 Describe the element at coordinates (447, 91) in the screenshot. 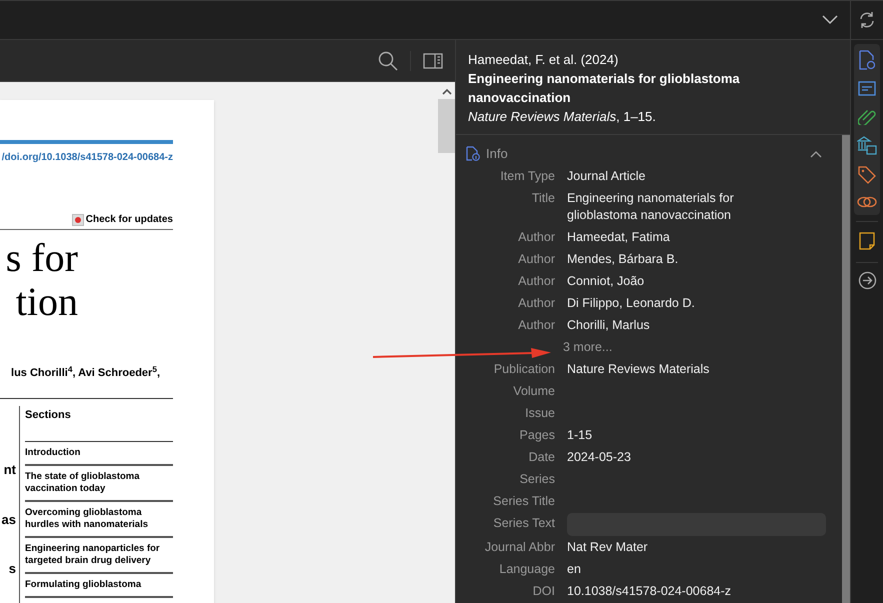

I see `scroll-up-icon` at that location.